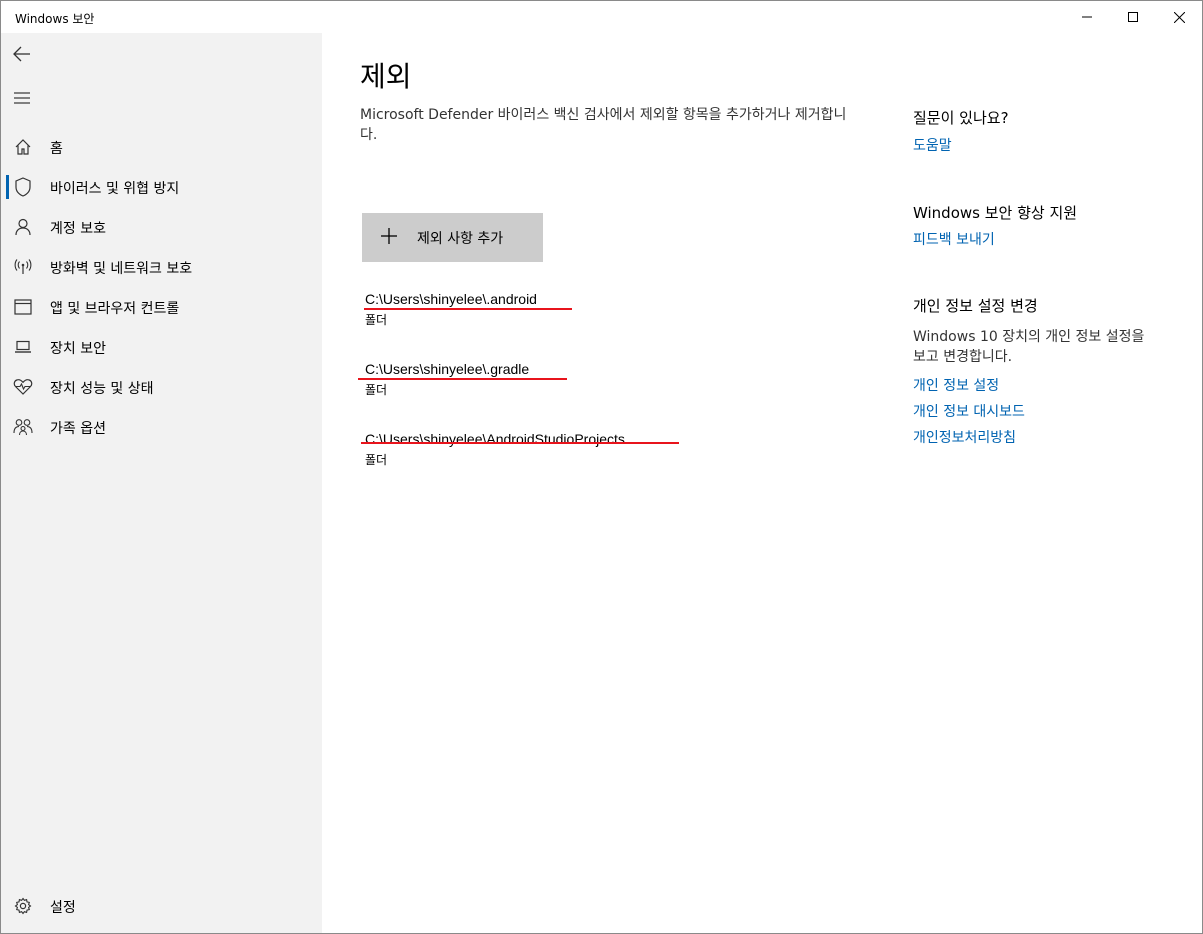 The width and height of the screenshot is (1203, 934). I want to click on add-exclusion-button: 제외 사항 추가, so click(452, 237).